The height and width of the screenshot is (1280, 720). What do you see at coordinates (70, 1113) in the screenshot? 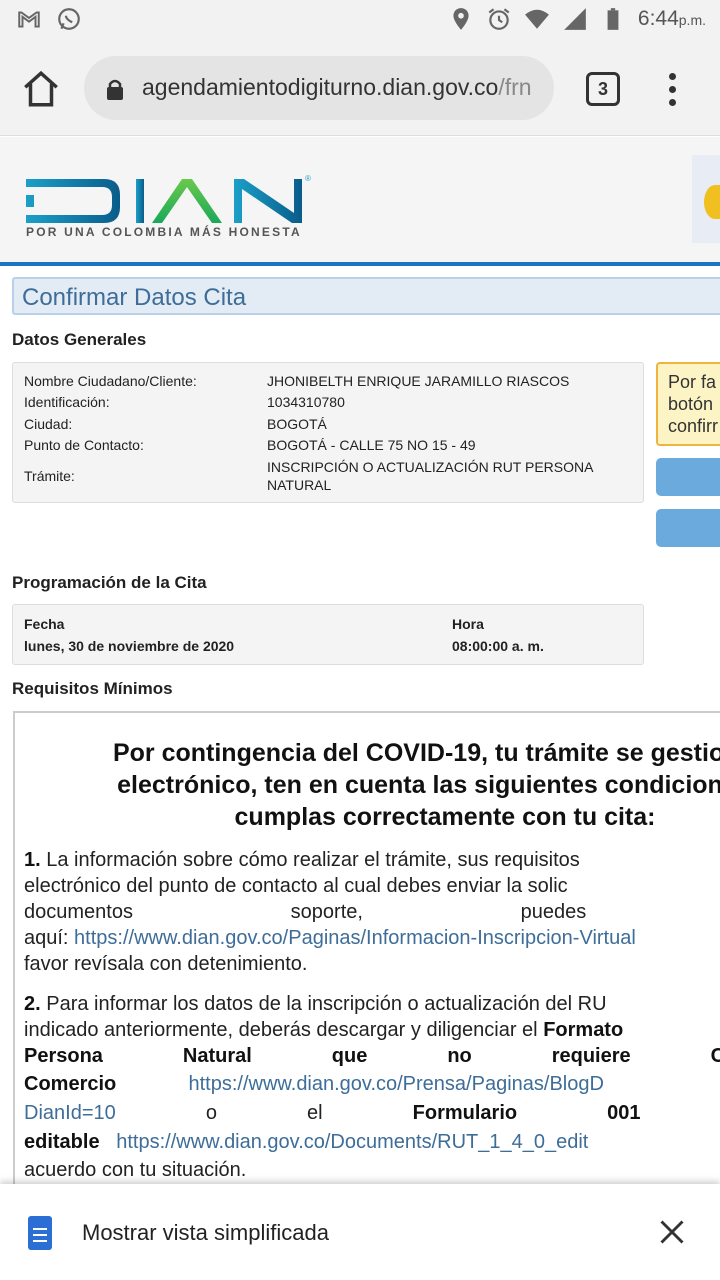
I see `format-link-continuation: DianId=10` at bounding box center [70, 1113].